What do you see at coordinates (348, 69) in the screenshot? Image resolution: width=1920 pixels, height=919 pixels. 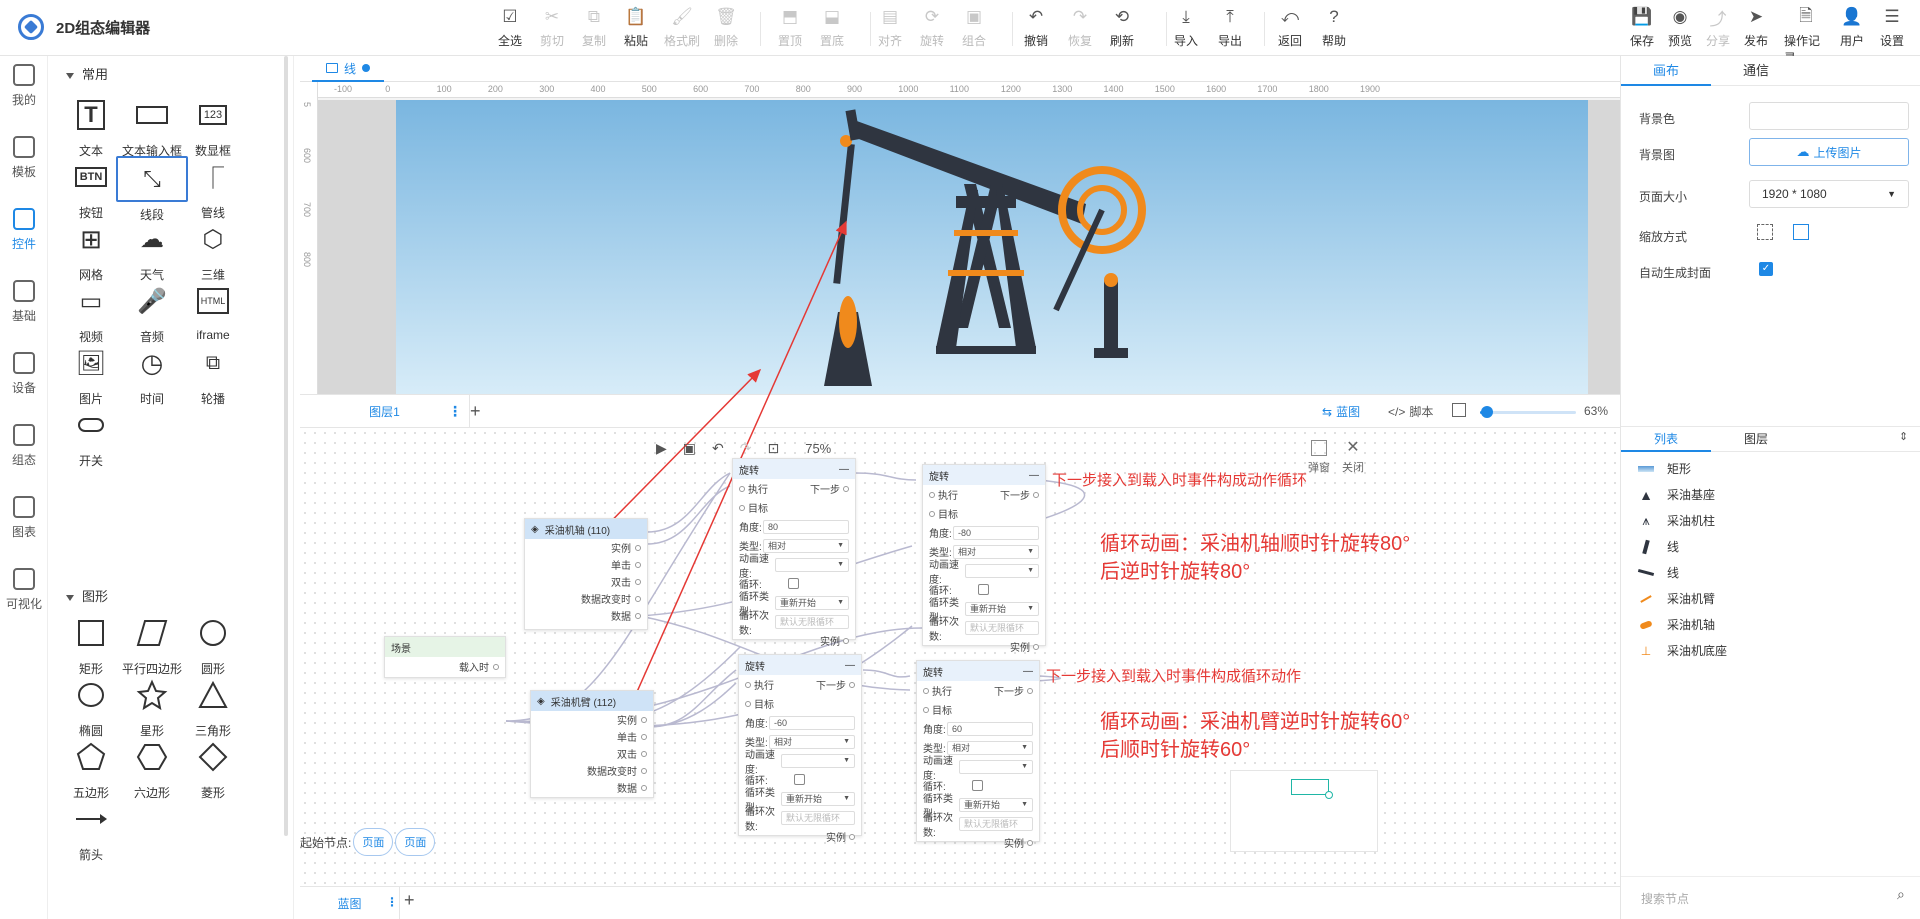 I see `tab-canvas: 线` at bounding box center [348, 69].